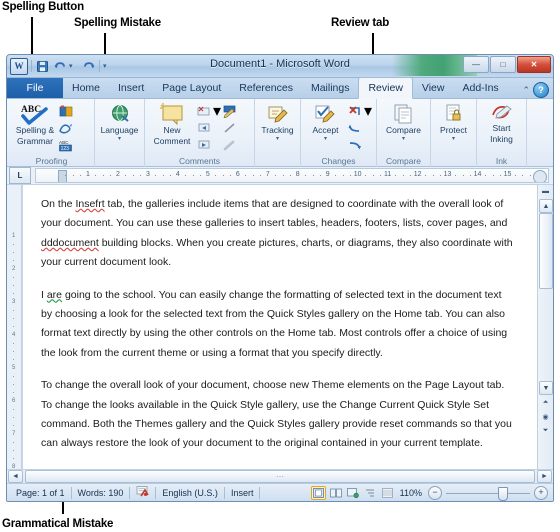  What do you see at coordinates (191, 88) in the screenshot?
I see `tab-page-layout: Page Layout` at bounding box center [191, 88].